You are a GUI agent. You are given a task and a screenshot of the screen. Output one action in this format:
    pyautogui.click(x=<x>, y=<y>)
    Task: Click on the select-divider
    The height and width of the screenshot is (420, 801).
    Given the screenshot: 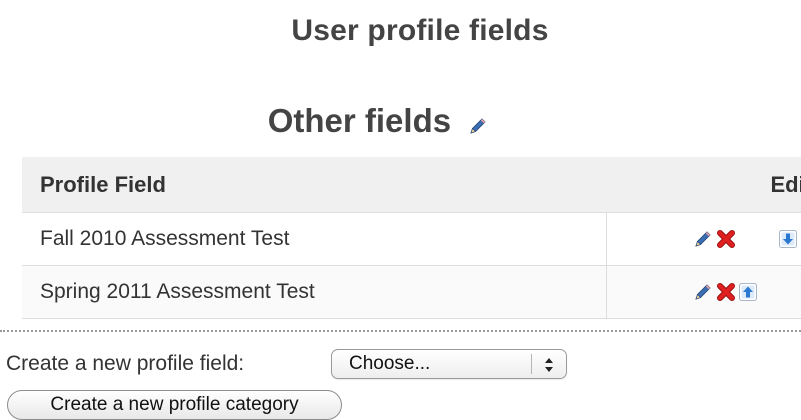 What is the action you would take?
    pyautogui.click(x=531, y=364)
    